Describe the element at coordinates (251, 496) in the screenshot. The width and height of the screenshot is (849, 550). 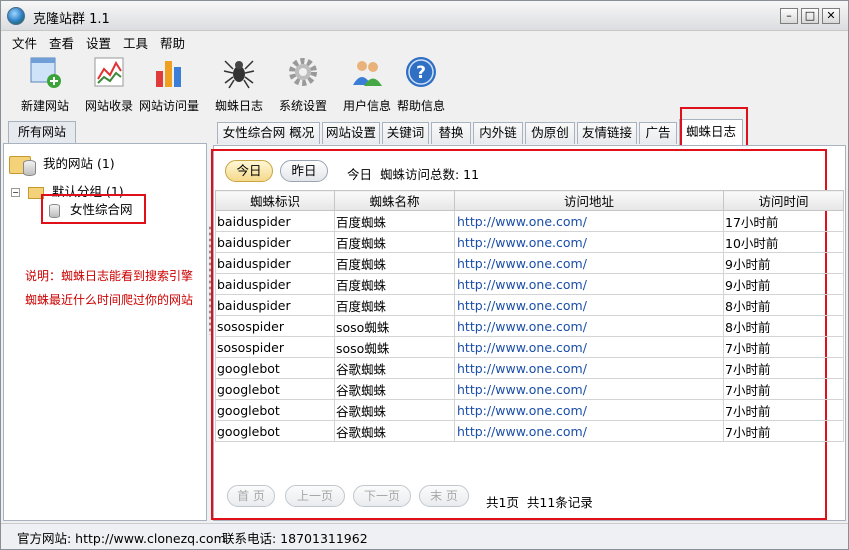
I see `first-page-button: 首 页` at that location.